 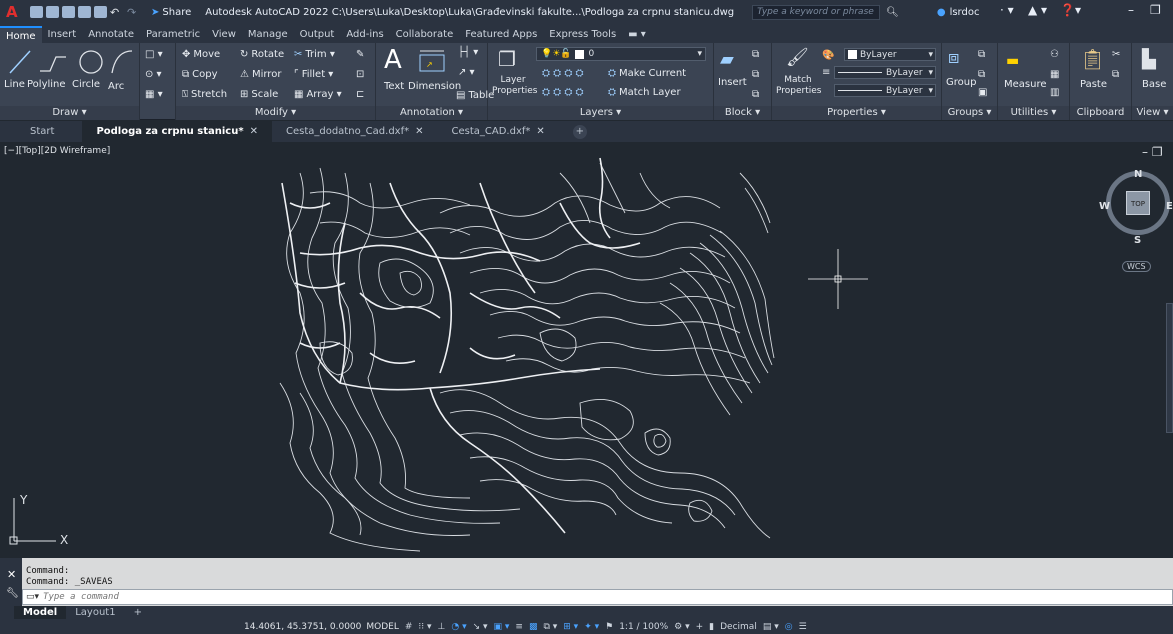 What do you see at coordinates (318, 94) in the screenshot?
I see `array-button: ▦ Array ▾` at bounding box center [318, 94].